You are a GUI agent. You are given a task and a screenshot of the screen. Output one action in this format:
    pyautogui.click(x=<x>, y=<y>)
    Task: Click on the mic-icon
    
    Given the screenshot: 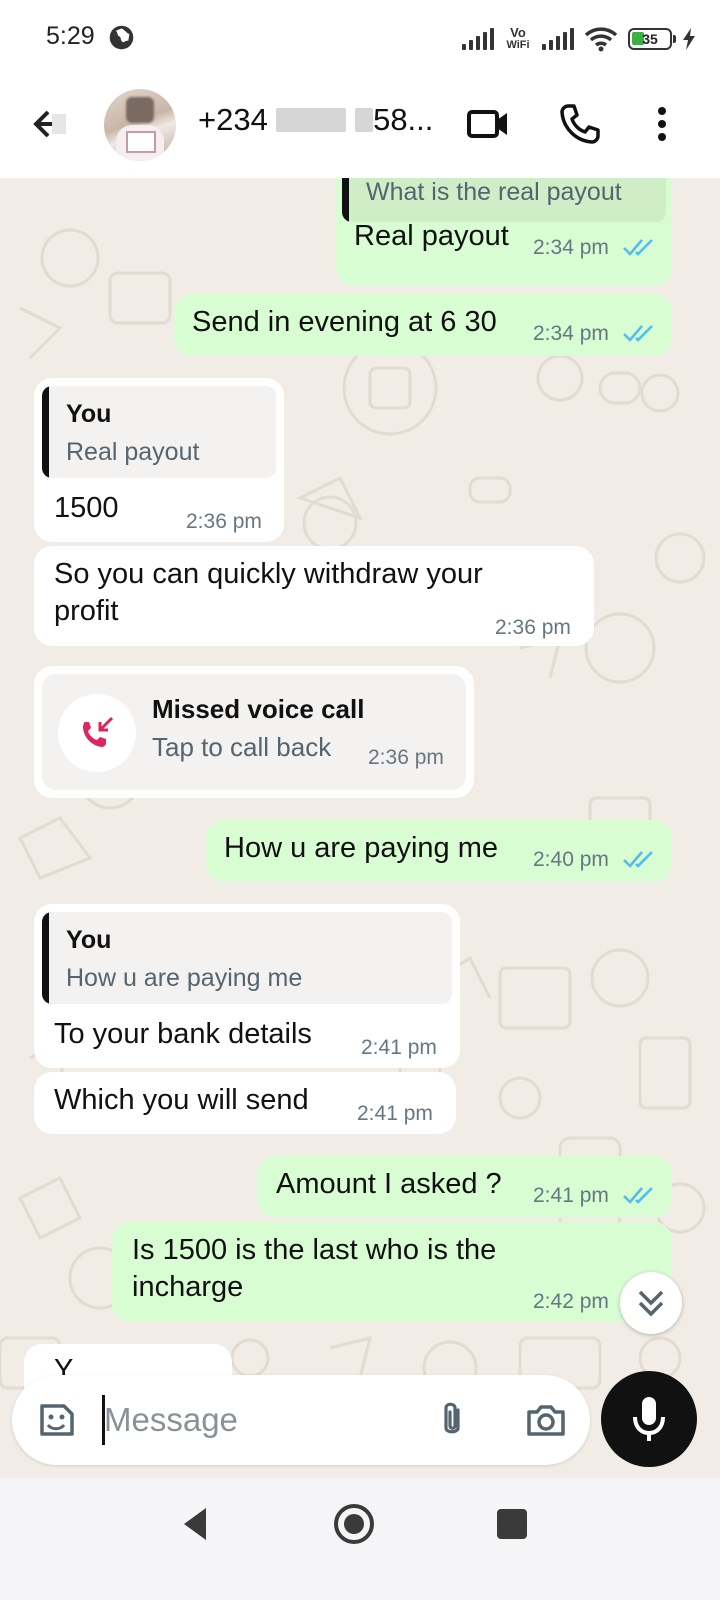 What is the action you would take?
    pyautogui.click(x=649, y=1419)
    